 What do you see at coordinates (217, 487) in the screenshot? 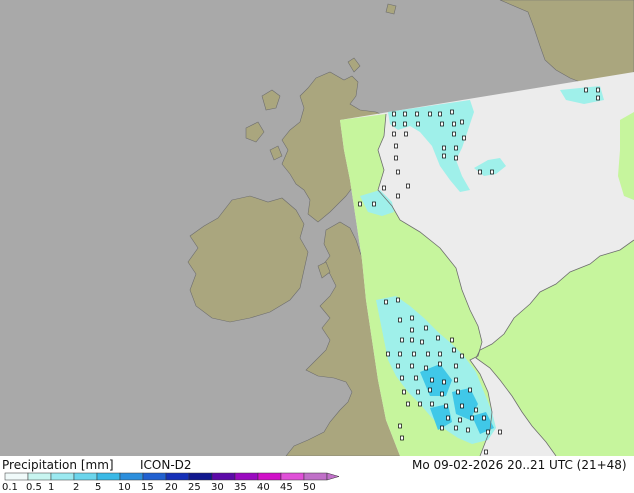
I see `legend-tick-label: 30` at bounding box center [217, 487].